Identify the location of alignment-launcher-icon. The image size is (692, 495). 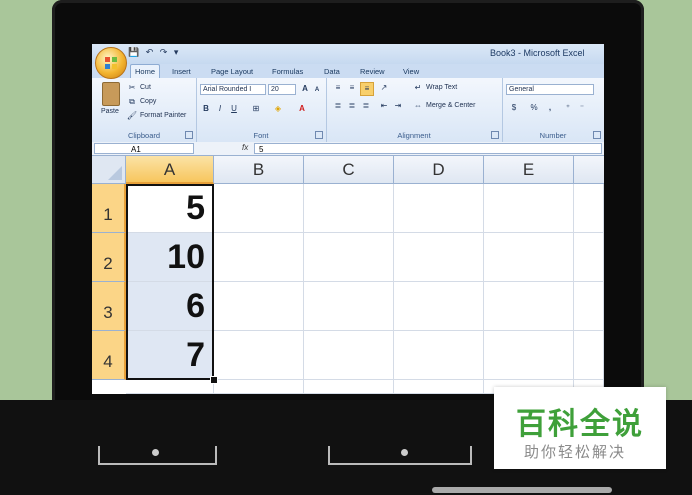
(495, 135).